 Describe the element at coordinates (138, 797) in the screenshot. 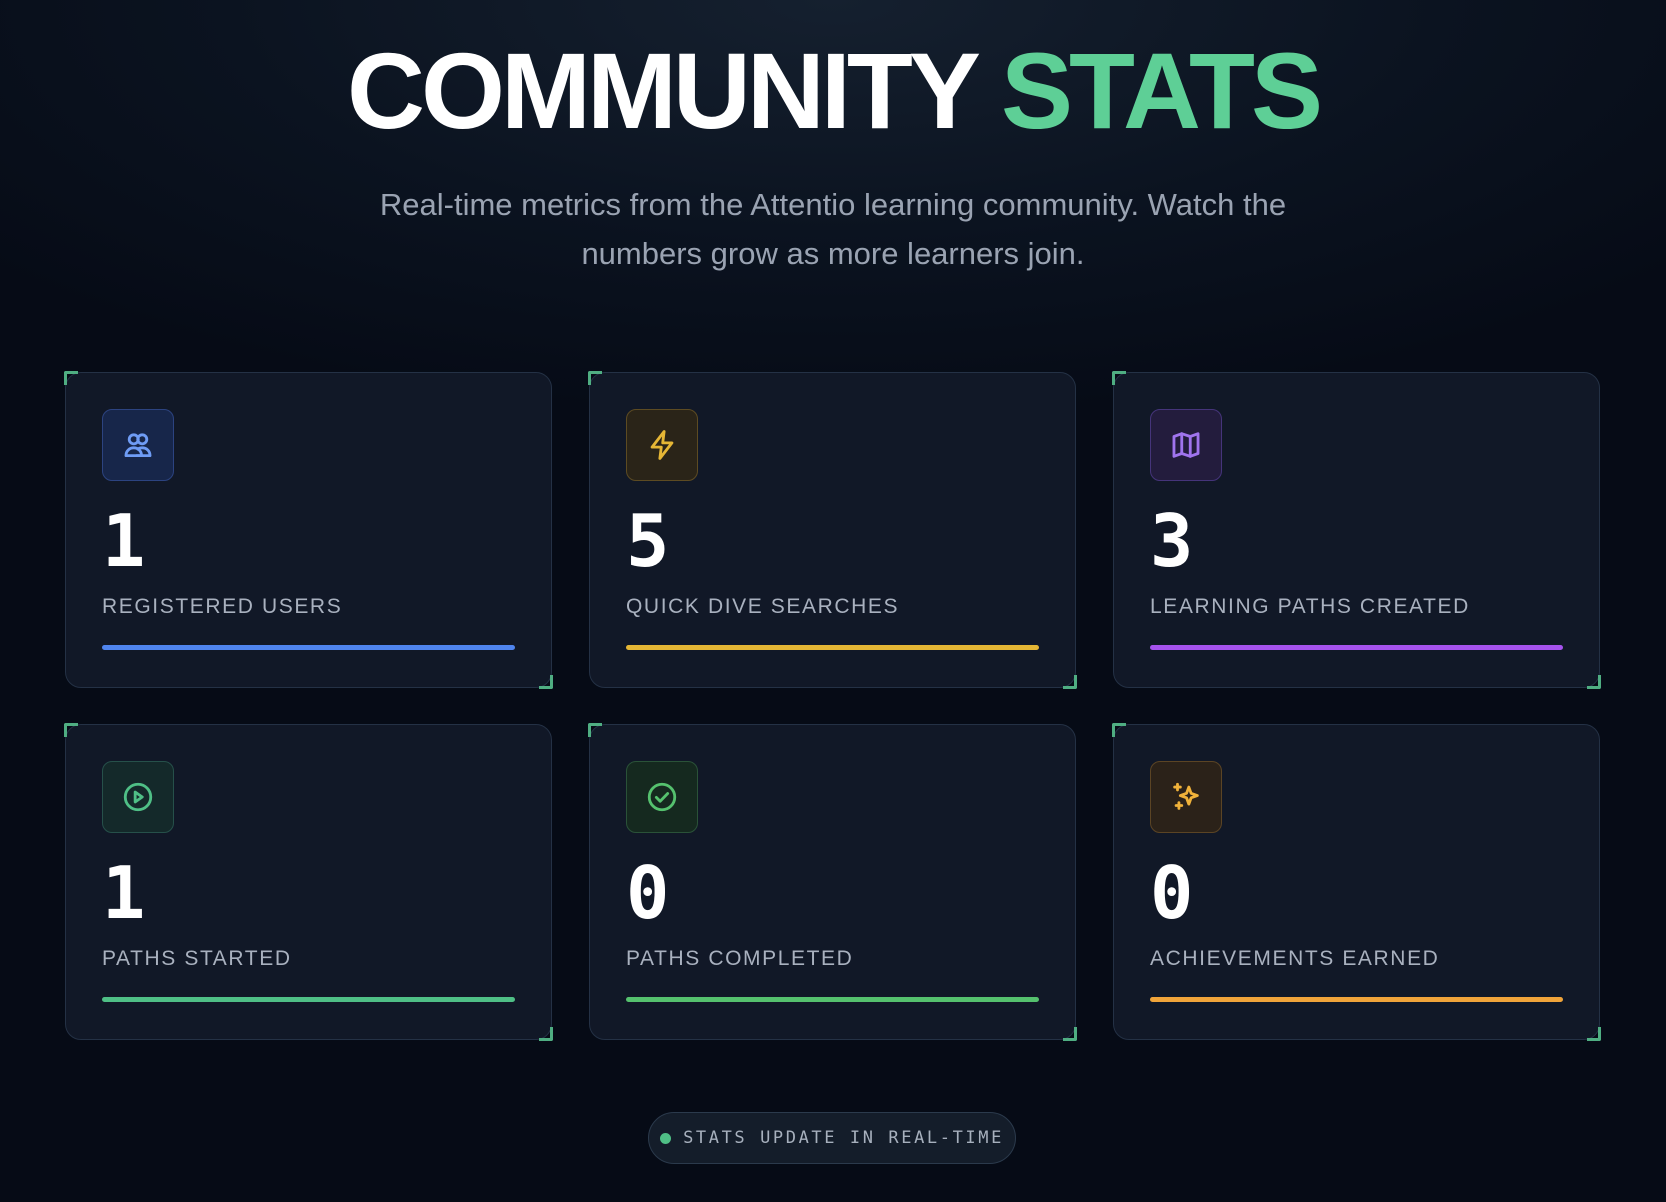

I see `play-circle-icon` at that location.